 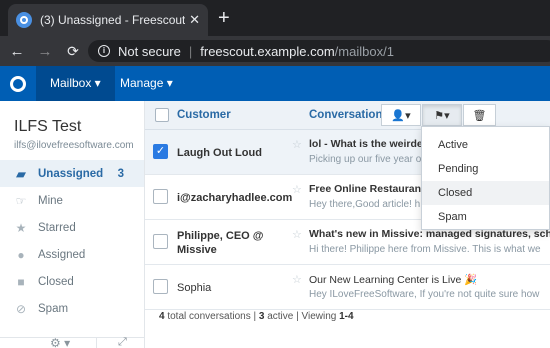 I want to click on folder-label: Closed, so click(x=56, y=281).